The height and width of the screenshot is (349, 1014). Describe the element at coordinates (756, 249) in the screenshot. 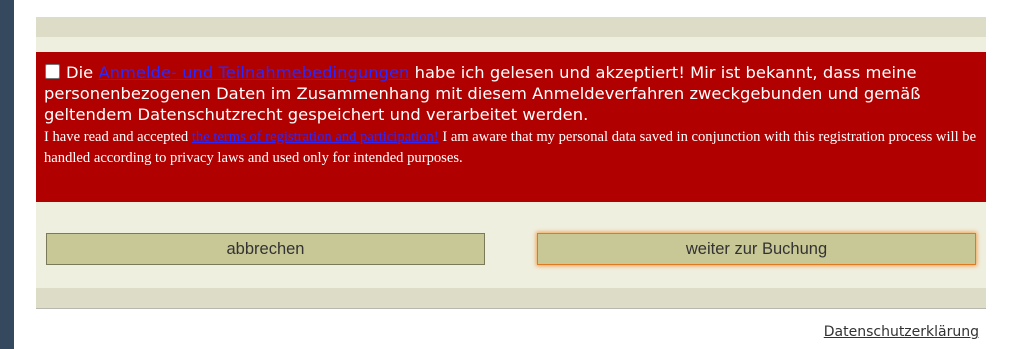

I see `continue-to-booking-button: weiter zur Buchung` at that location.